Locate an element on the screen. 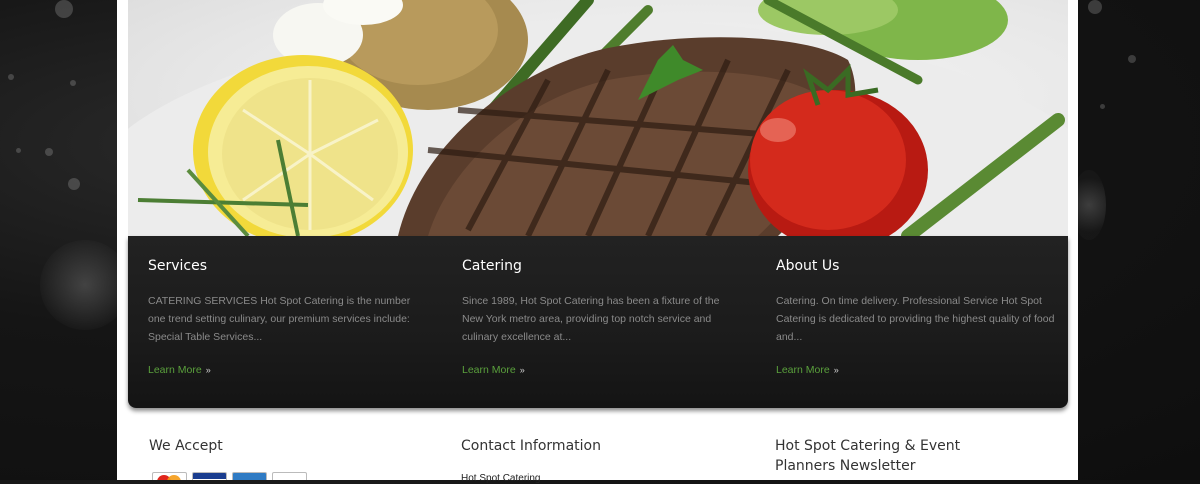  footer-contact: Contact Information is located at coordinates (531, 446).